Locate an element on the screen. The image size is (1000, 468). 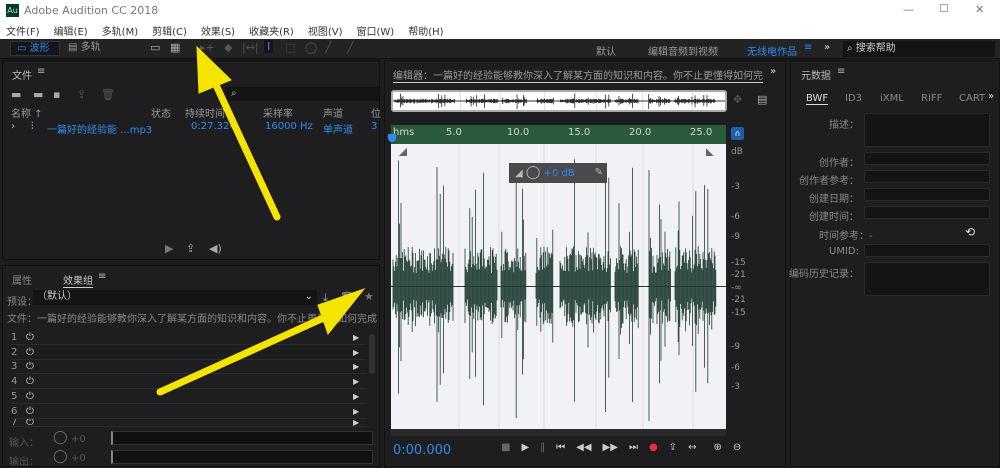
arrow-to-favorite-star is located at coordinates (245, 353).